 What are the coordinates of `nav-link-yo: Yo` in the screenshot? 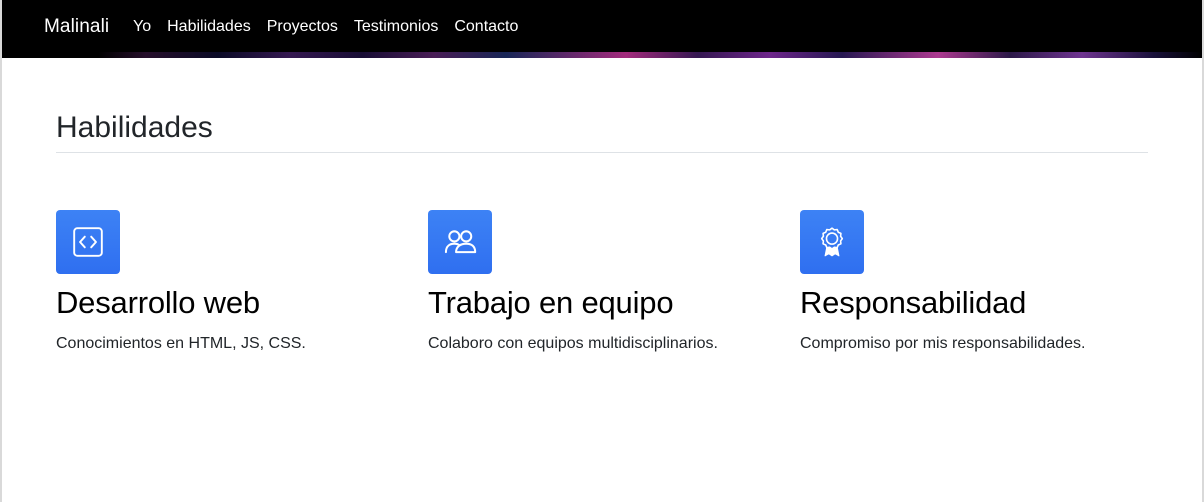 It's located at (146, 27).